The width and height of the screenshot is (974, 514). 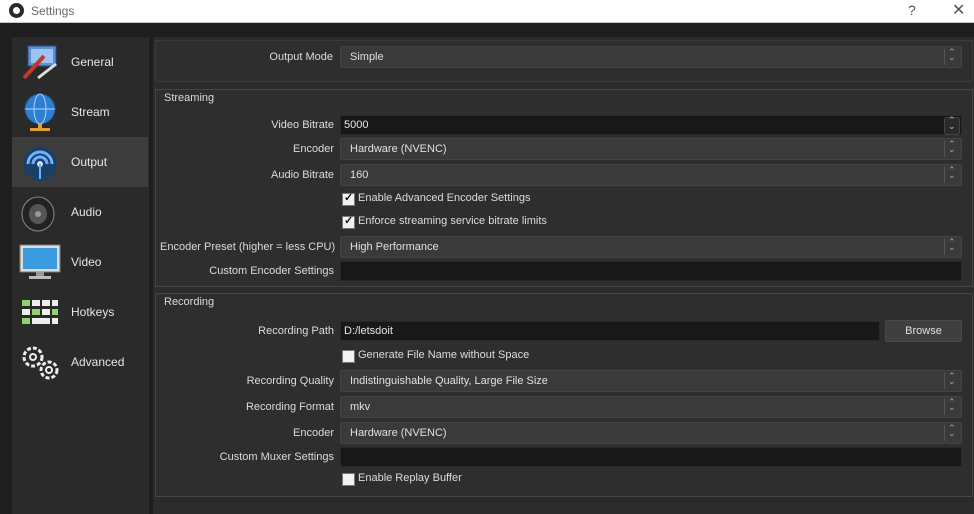 I want to click on speaker-icon, so click(x=38, y=214).